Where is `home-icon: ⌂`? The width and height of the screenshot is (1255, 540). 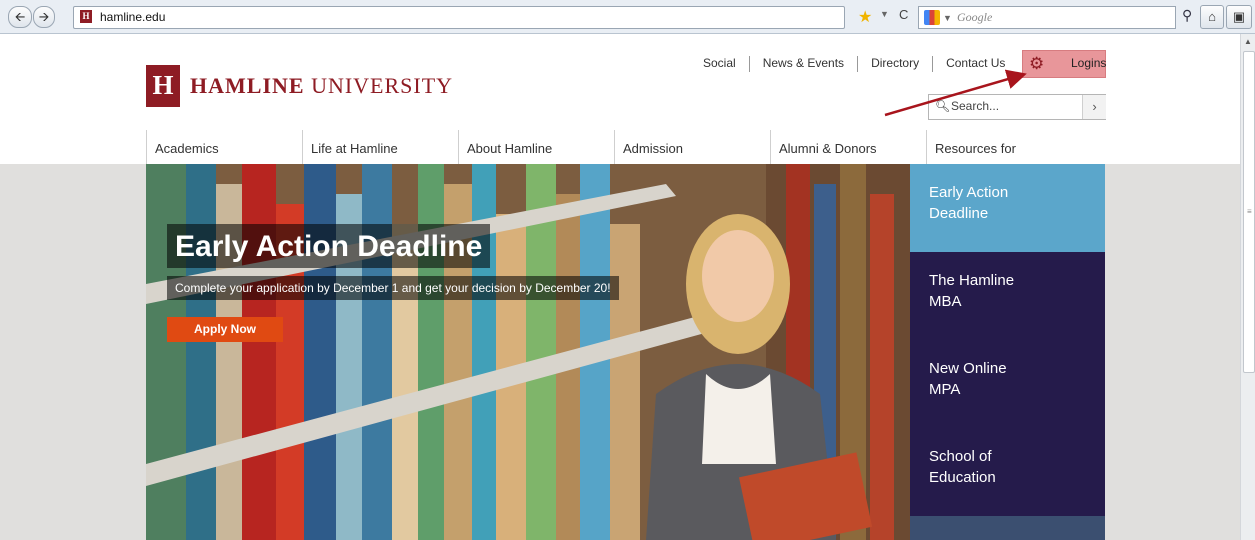
home-icon: ⌂ is located at coordinates (1212, 16).